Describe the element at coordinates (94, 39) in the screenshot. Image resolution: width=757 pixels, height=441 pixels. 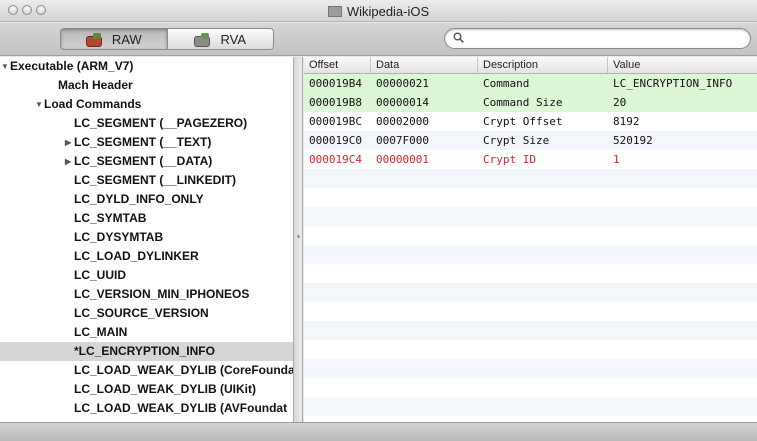
I see `raw-icon` at that location.